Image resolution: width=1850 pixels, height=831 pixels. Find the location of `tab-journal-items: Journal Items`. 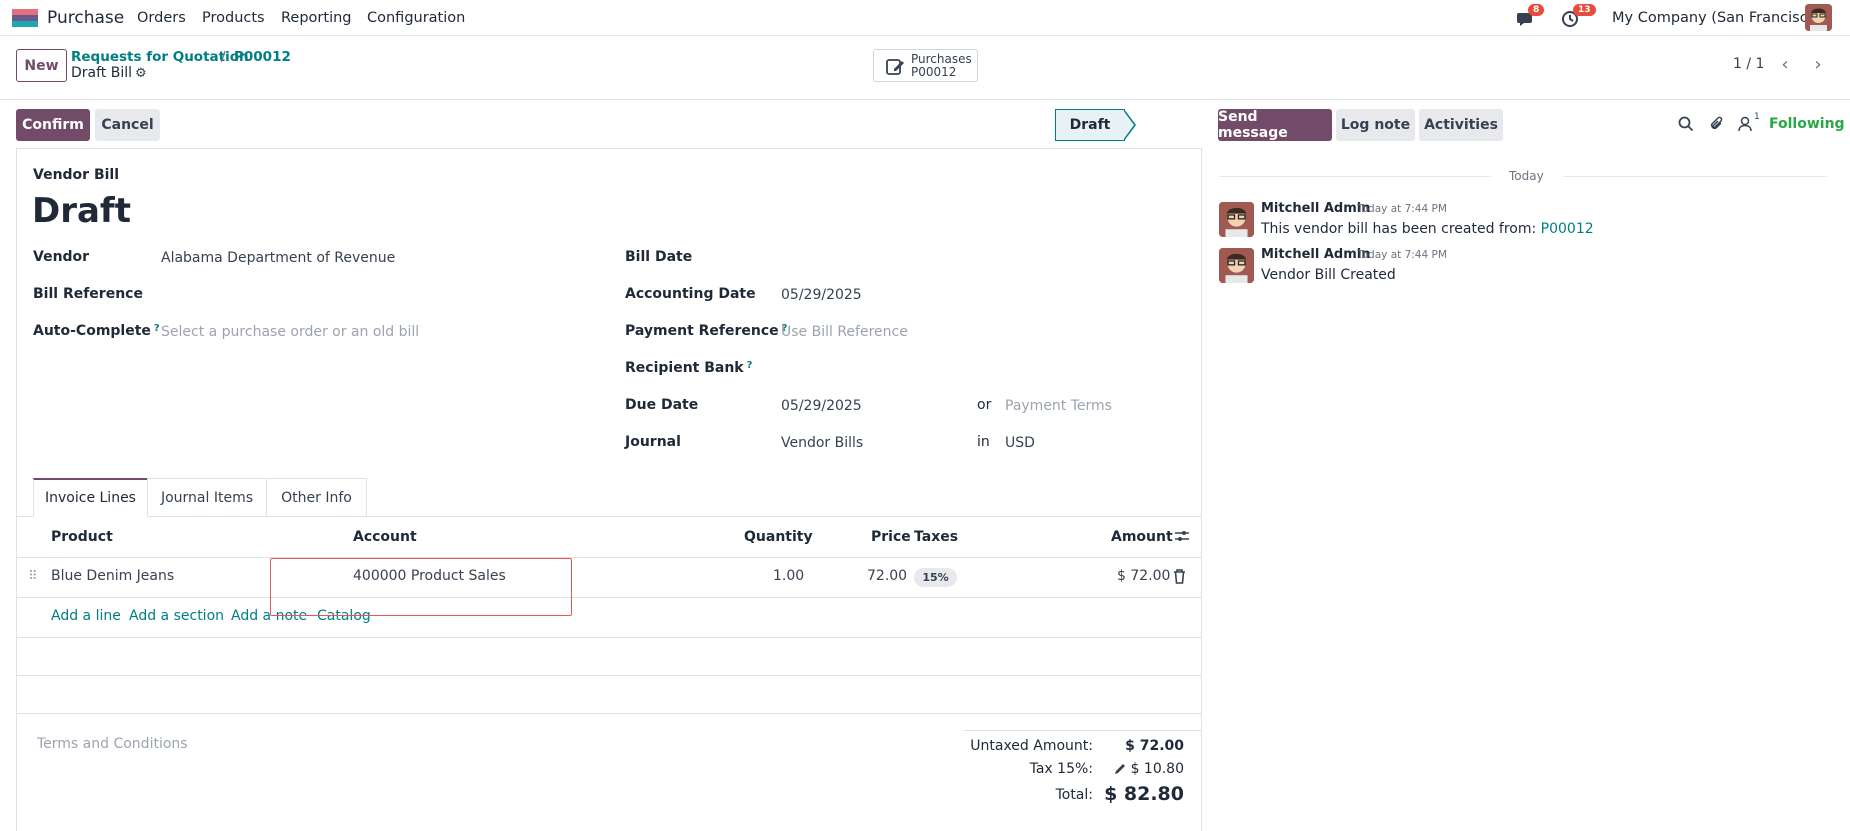

tab-journal-items: Journal Items is located at coordinates (207, 497).